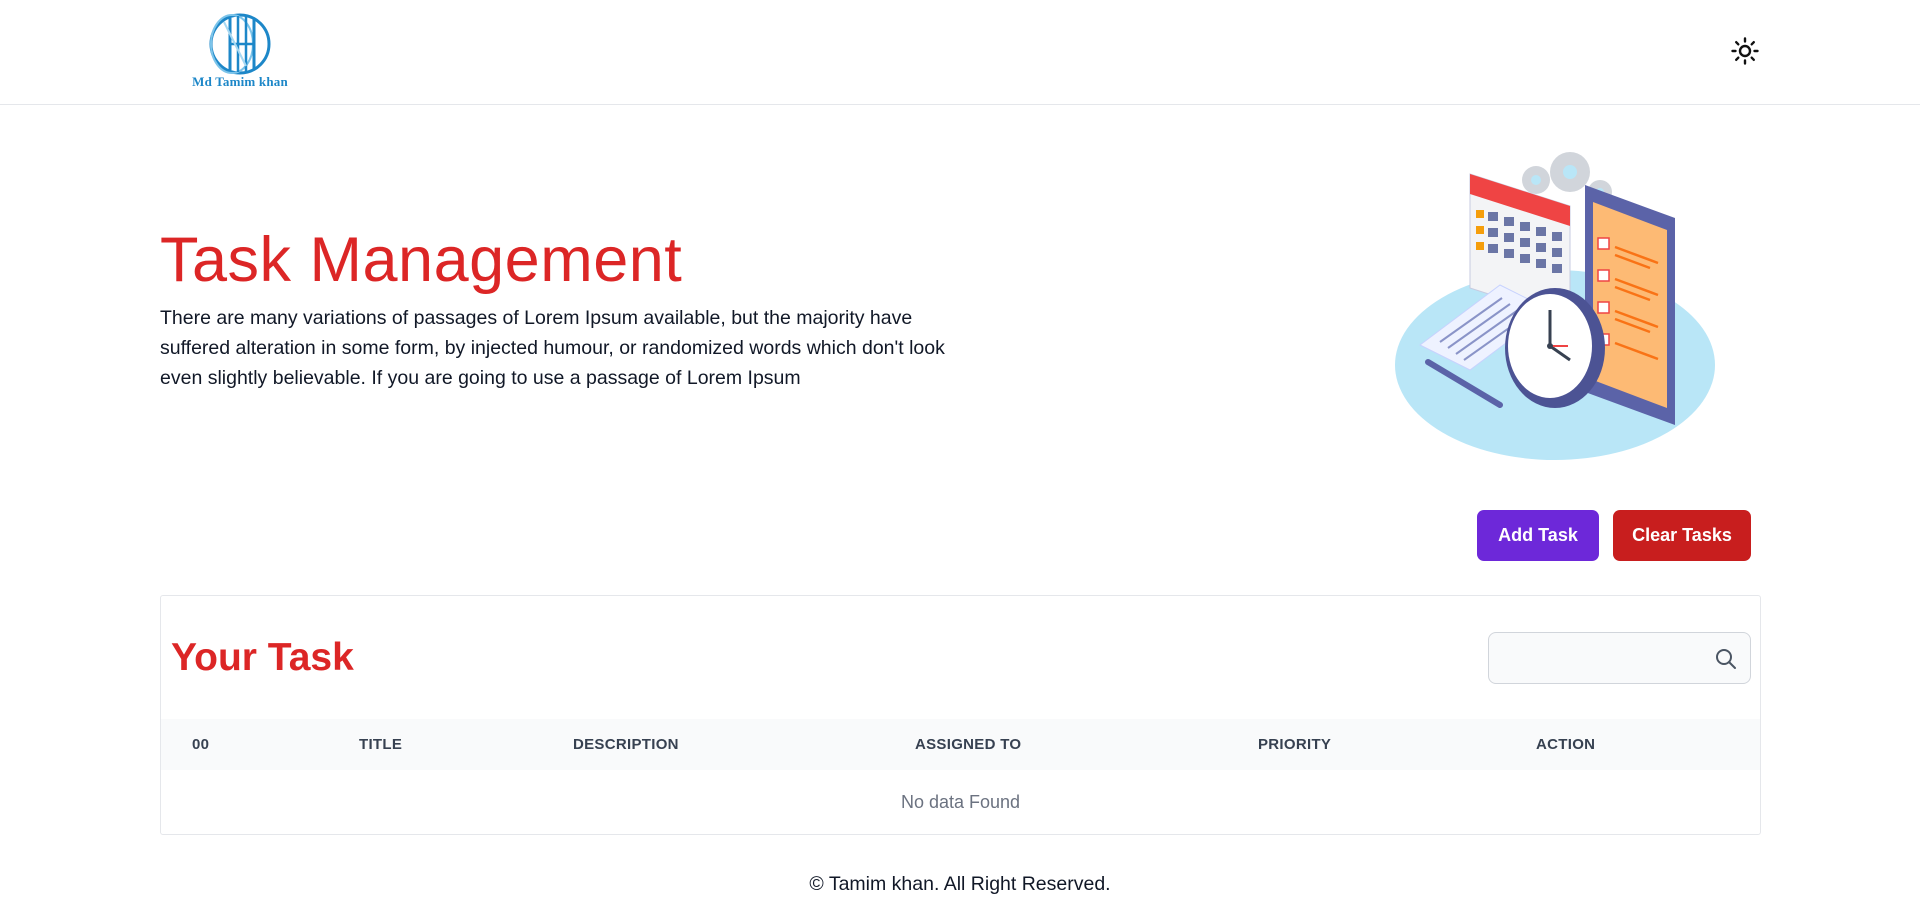  Describe the element at coordinates (1538, 535) in the screenshot. I see `add-task-button: Add Task` at that location.